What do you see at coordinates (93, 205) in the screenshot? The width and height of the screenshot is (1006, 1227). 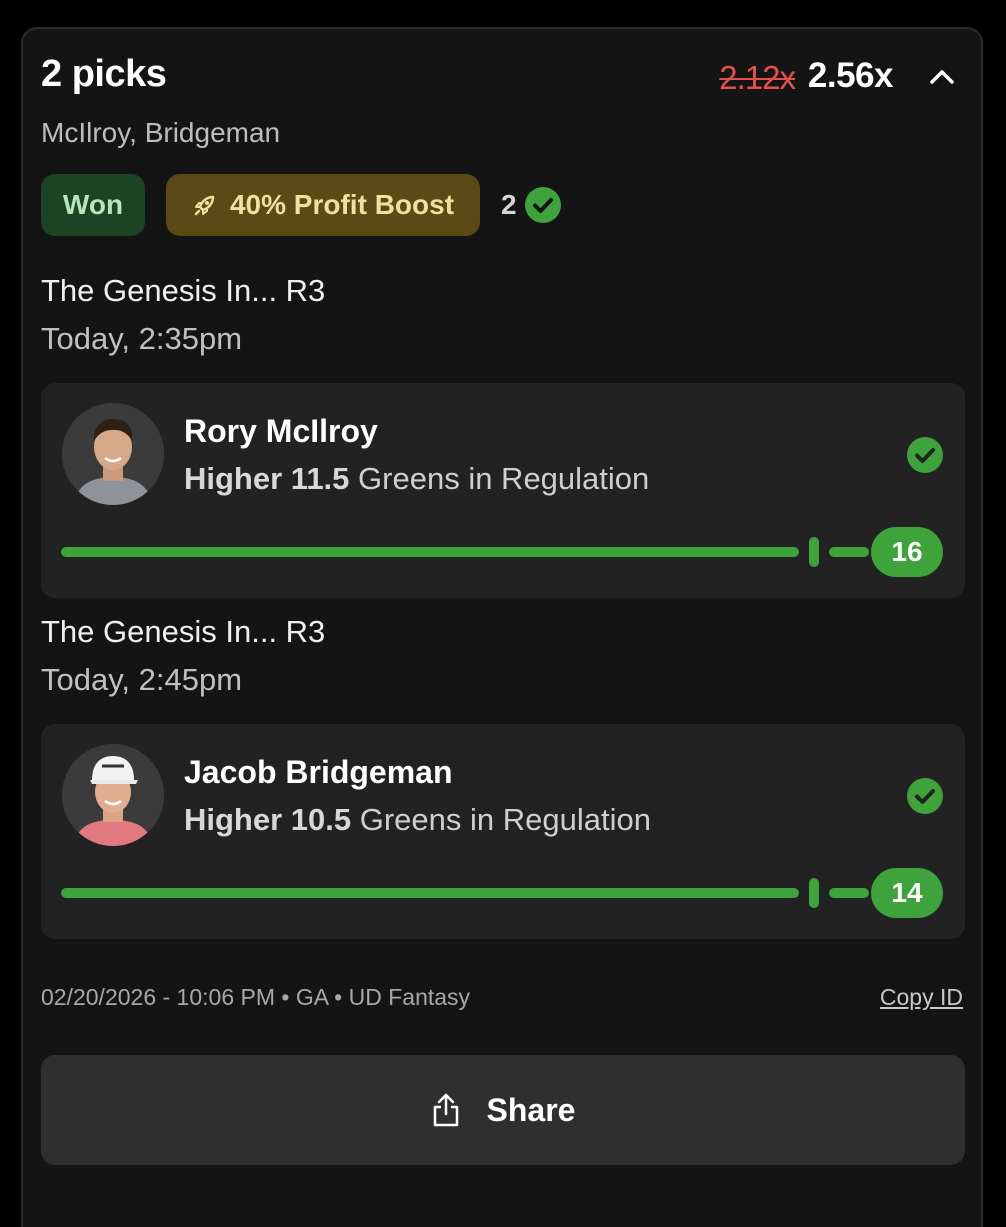 I see `status-badge: Won` at bounding box center [93, 205].